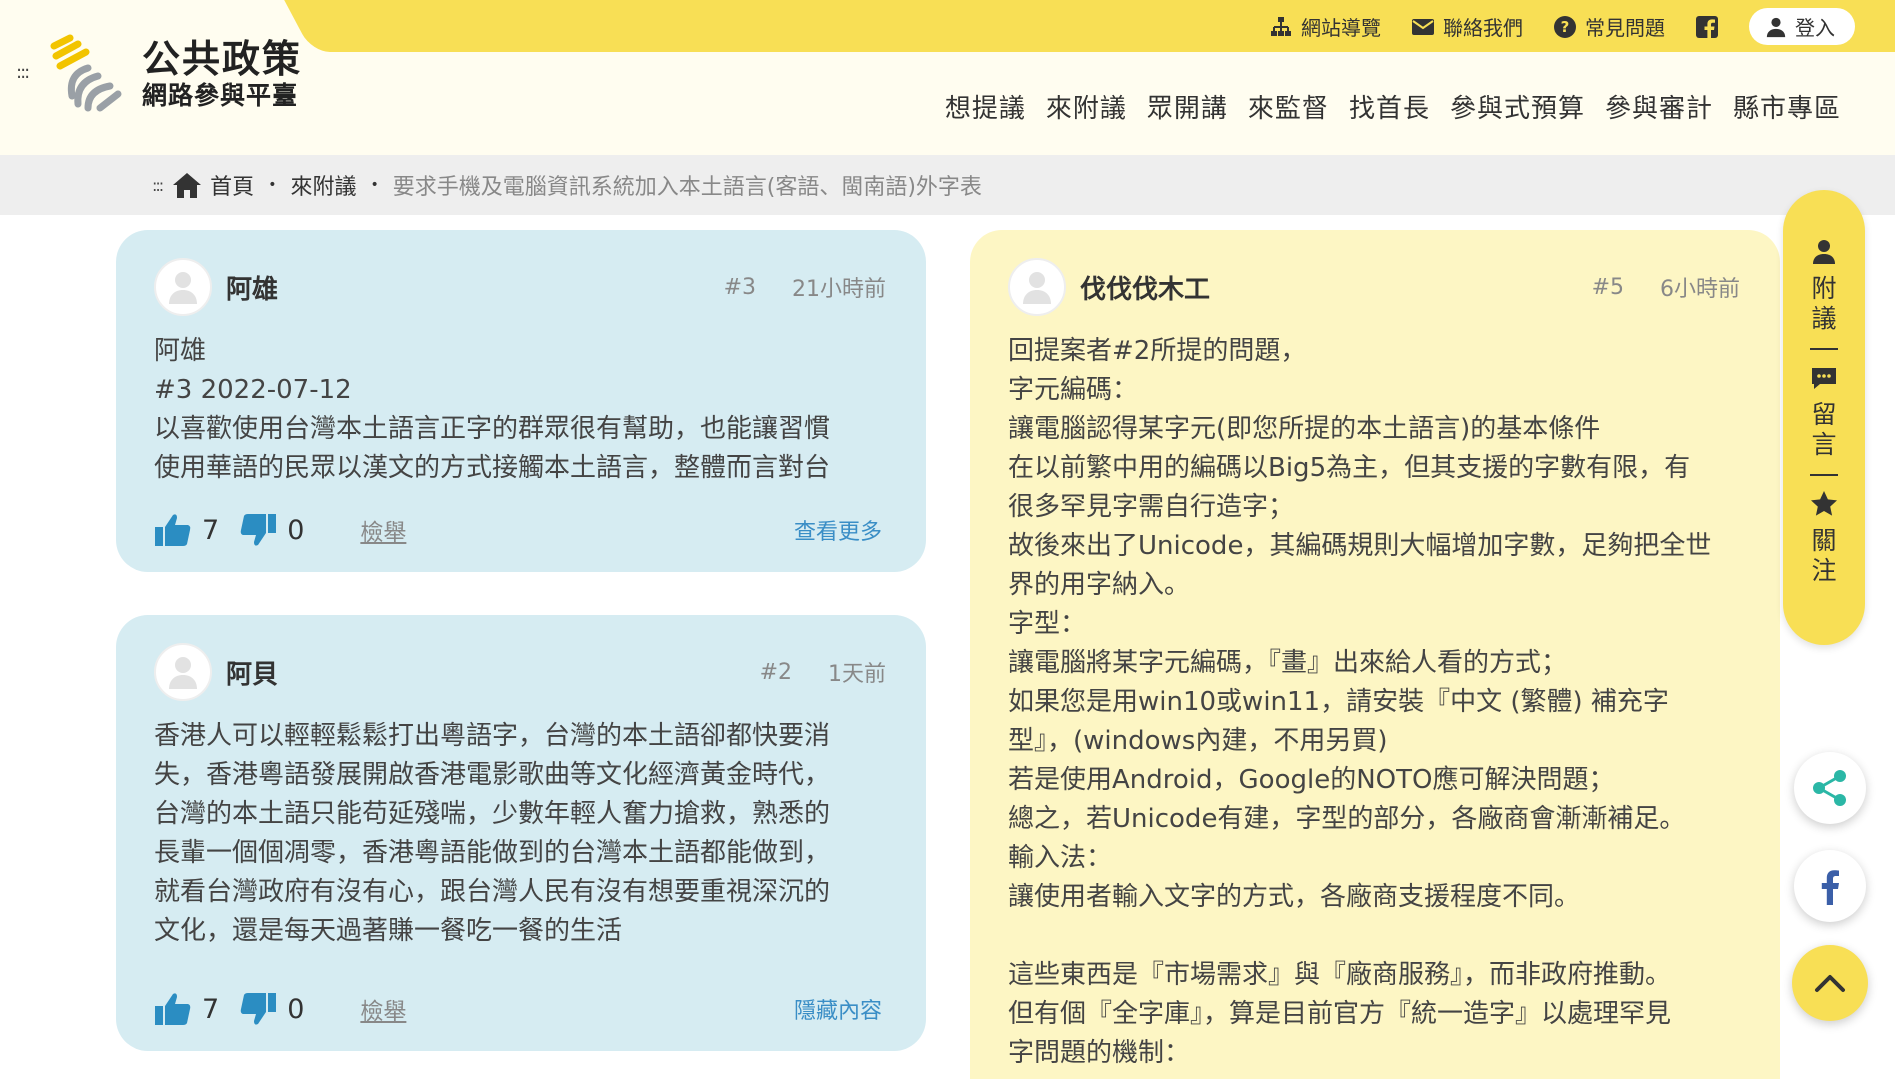 This screenshot has height=1079, width=1895. I want to click on comment-footer: 7 0 檢舉 查看更多, so click(518, 530).